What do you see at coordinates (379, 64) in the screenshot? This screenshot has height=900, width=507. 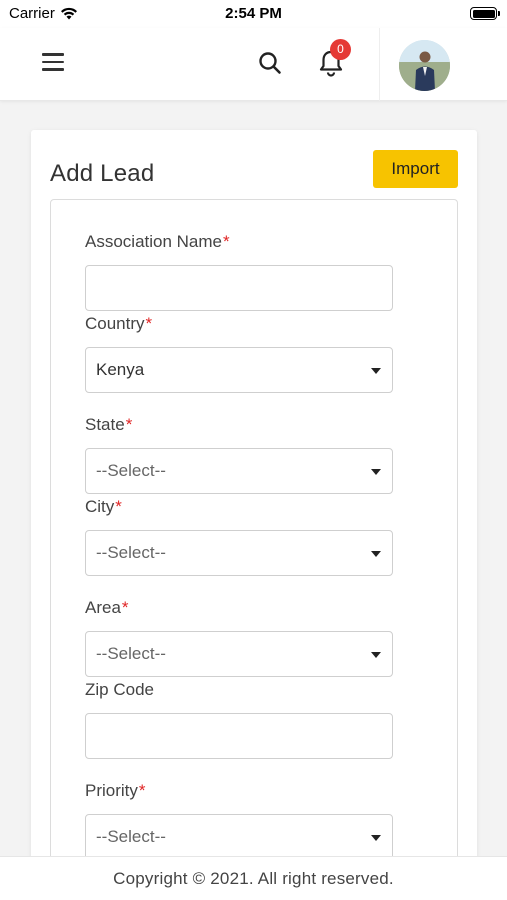 I see `header-divider` at bounding box center [379, 64].